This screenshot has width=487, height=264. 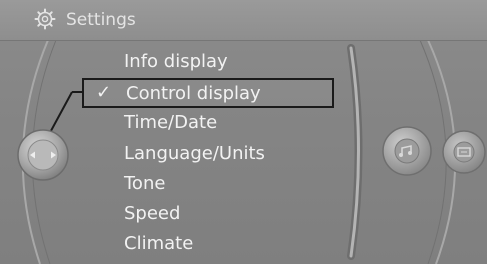 What do you see at coordinates (463, 152) in the screenshot?
I see `display-knob` at bounding box center [463, 152].